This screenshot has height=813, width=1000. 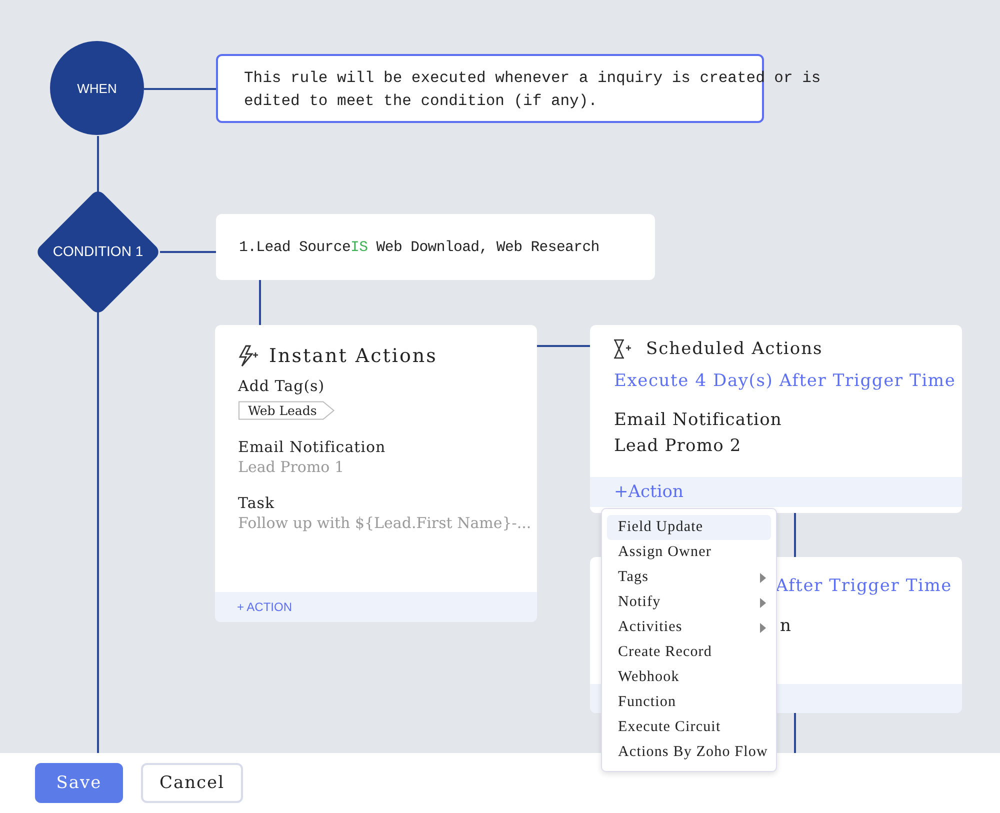 What do you see at coordinates (286, 410) in the screenshot?
I see `tag-chip: Web Leads` at bounding box center [286, 410].